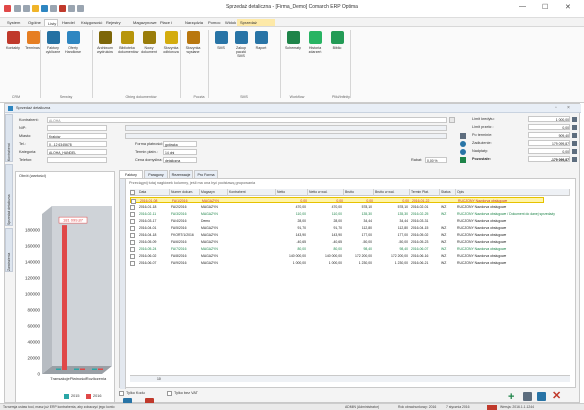  I want to click on window-close-icon: ×, so click(568, 108).